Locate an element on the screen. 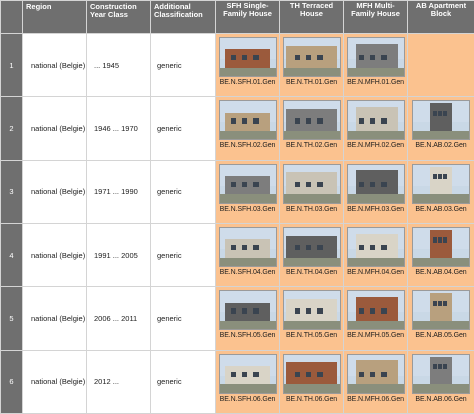  ab-code-label: BE.N.AB.02.Gen is located at coordinates (441, 146).